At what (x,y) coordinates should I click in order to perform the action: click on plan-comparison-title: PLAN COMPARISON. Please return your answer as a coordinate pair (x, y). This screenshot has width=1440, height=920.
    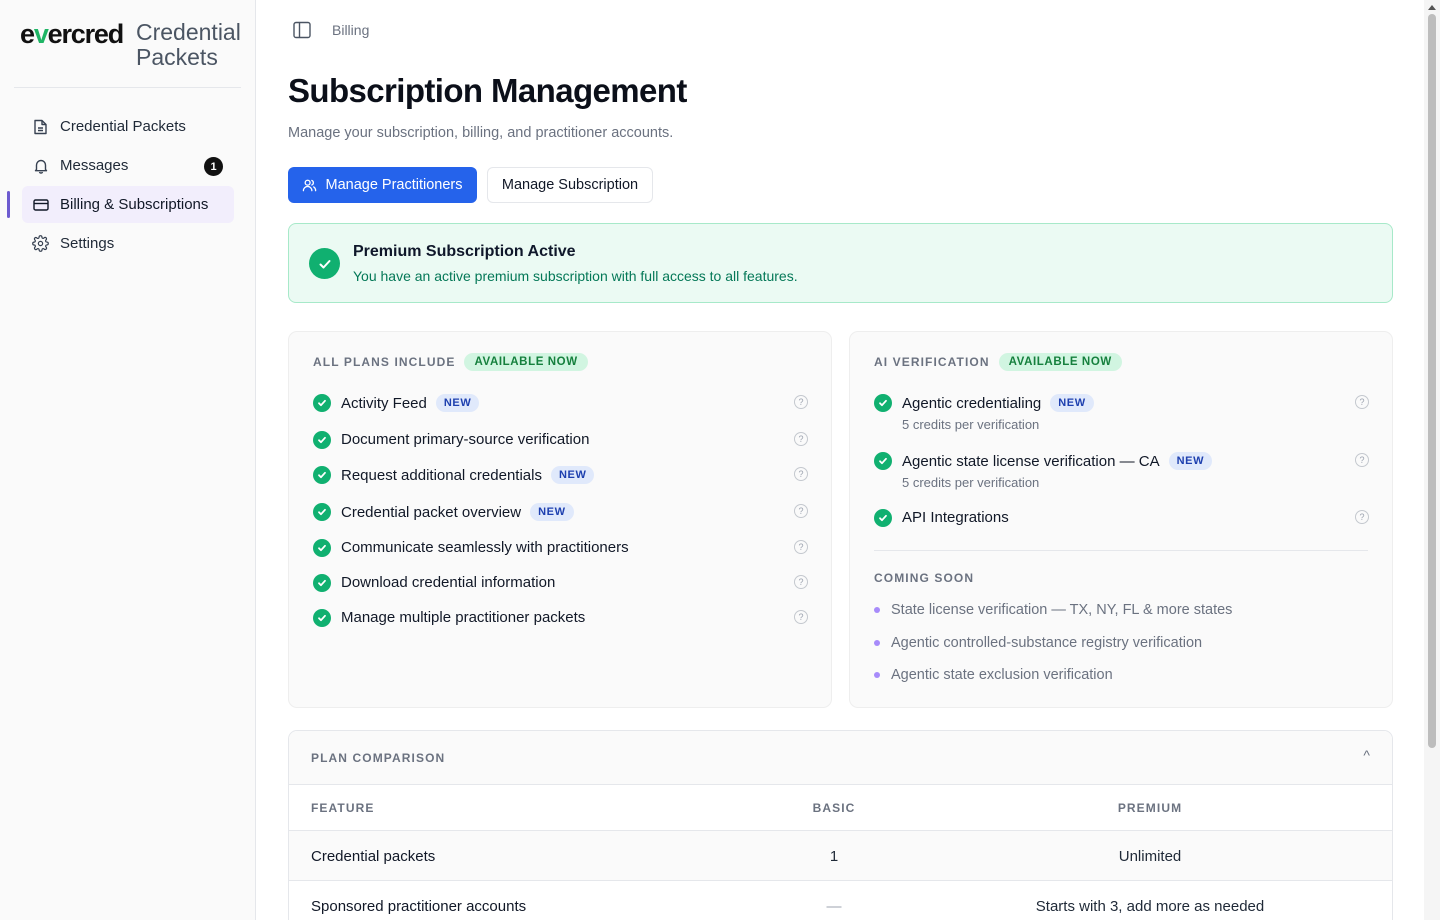
    Looking at the image, I should click on (378, 758).